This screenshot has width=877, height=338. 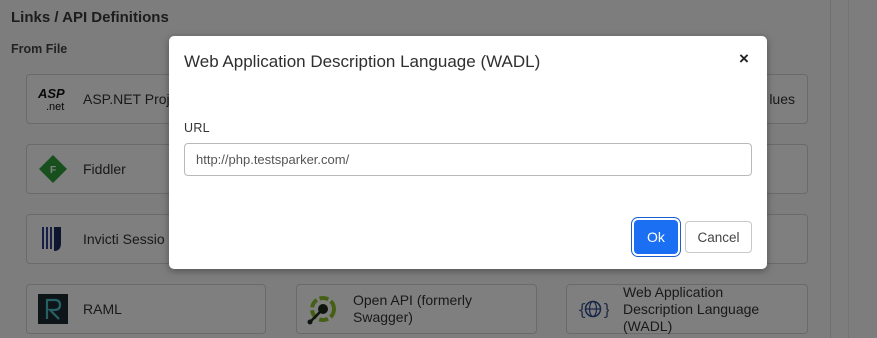 I want to click on close-icon: ×, so click(x=744, y=59).